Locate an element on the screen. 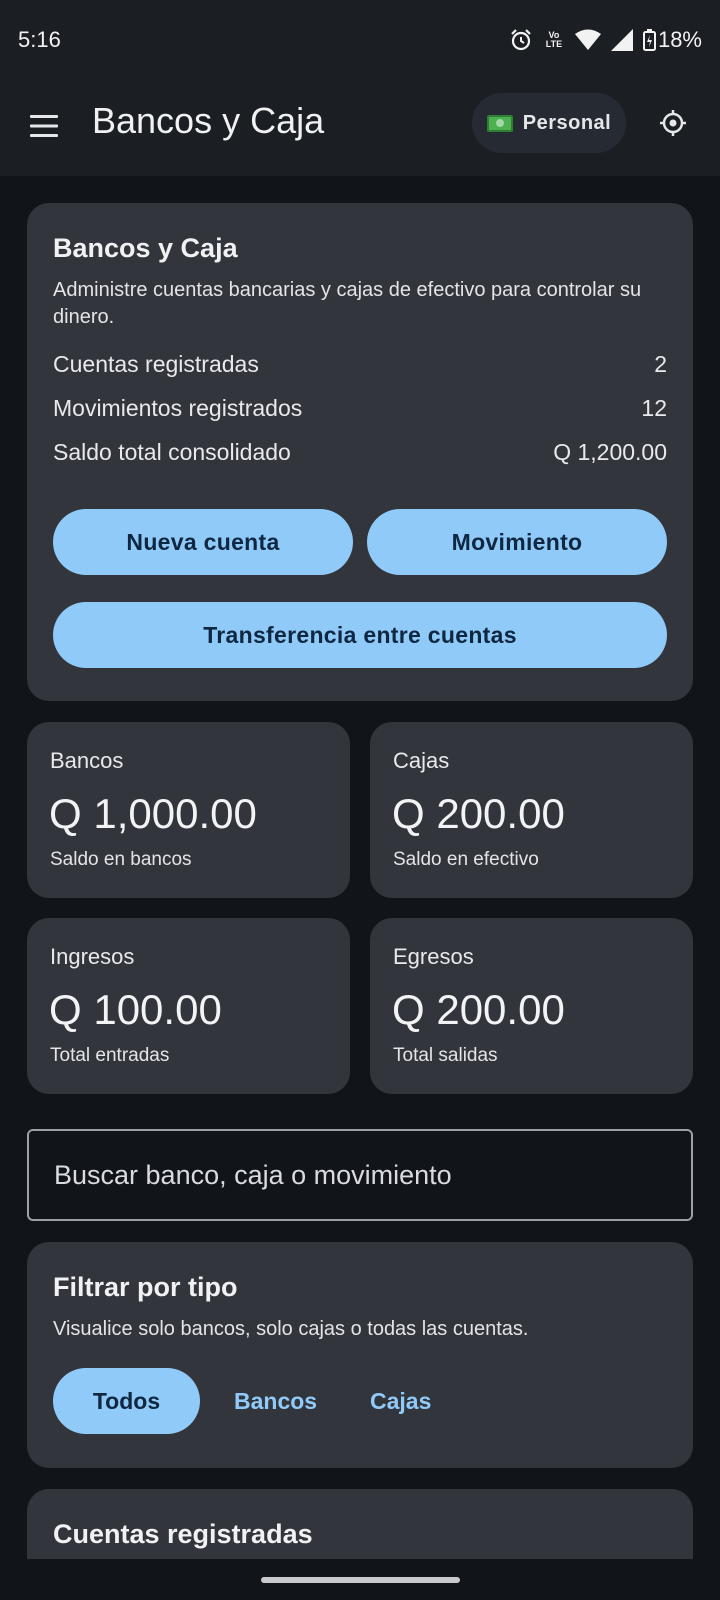 This screenshot has width=720, height=1600. search-input: Buscar banco, caja o movimiento is located at coordinates (360, 1175).